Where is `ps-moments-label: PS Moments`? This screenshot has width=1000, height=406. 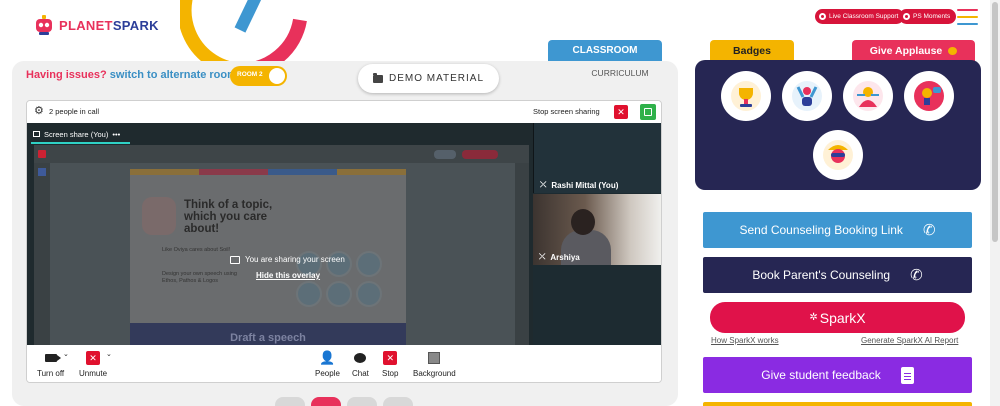 ps-moments-label: PS Moments is located at coordinates (932, 16).